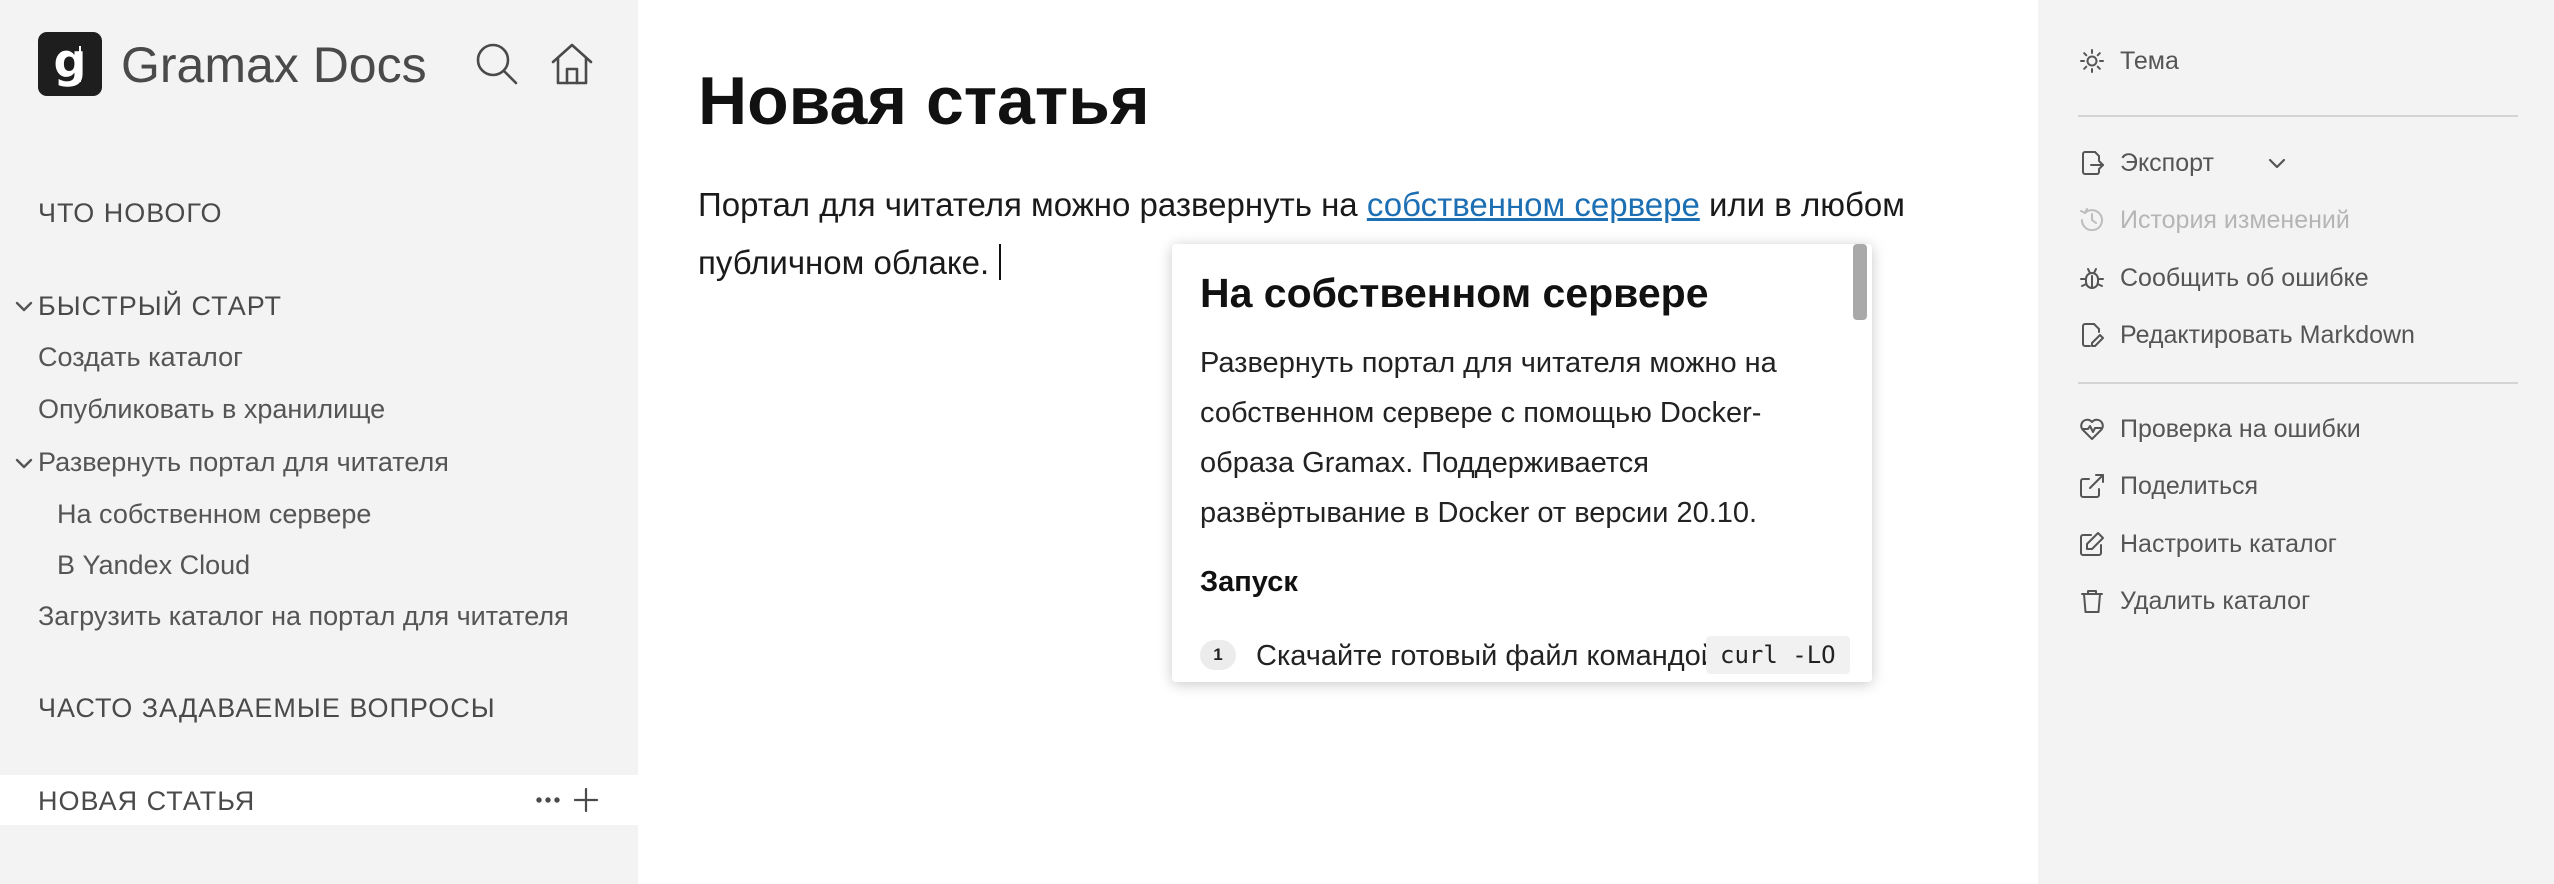 Image resolution: width=2554 pixels, height=884 pixels. I want to click on share-label: Поделиться, so click(2189, 486).